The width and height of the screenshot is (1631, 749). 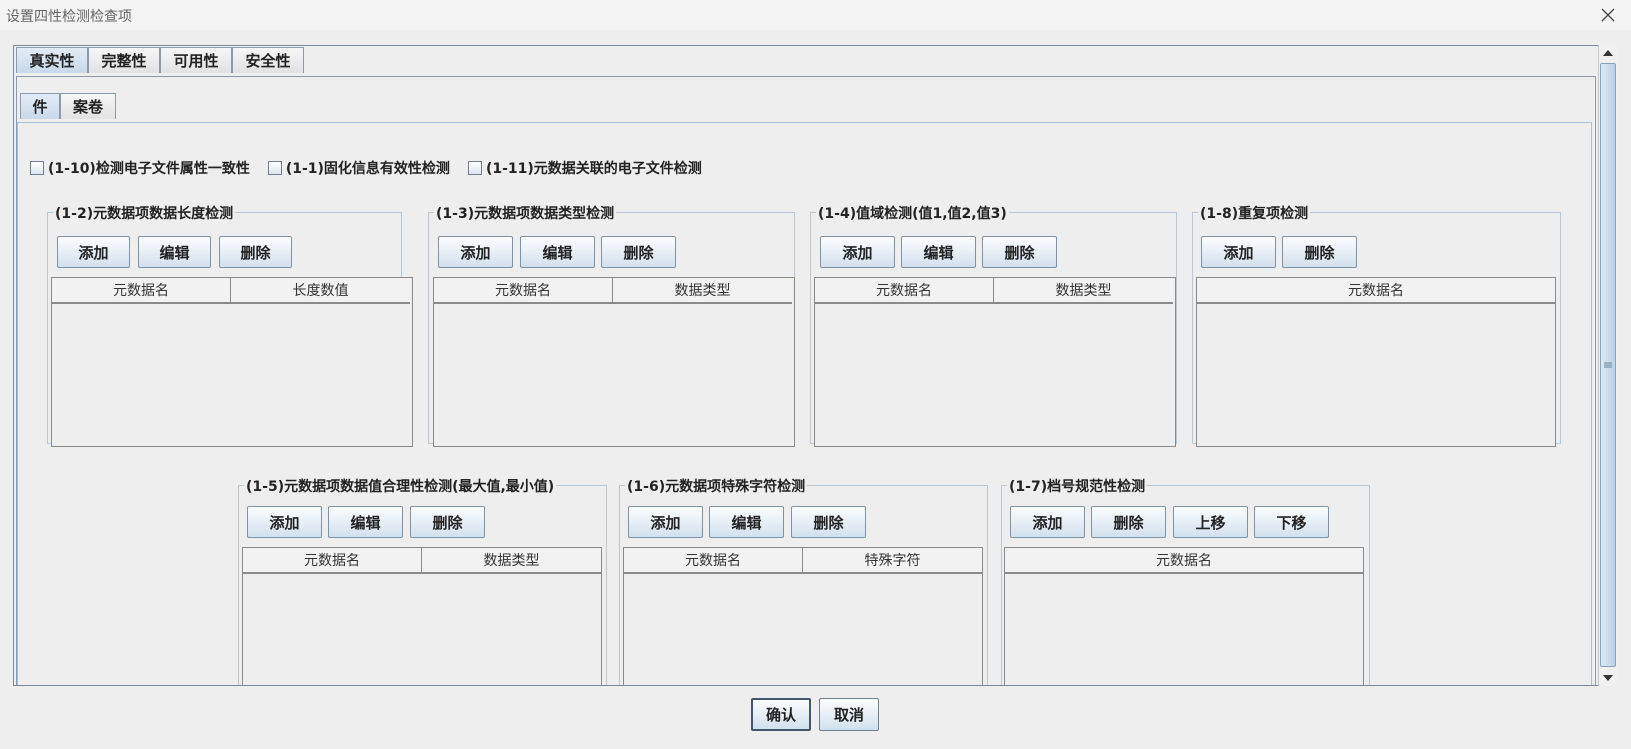 What do you see at coordinates (367, 169) in the screenshot?
I see `checkbox-label: (1-1)固化信息有效性检测` at bounding box center [367, 169].